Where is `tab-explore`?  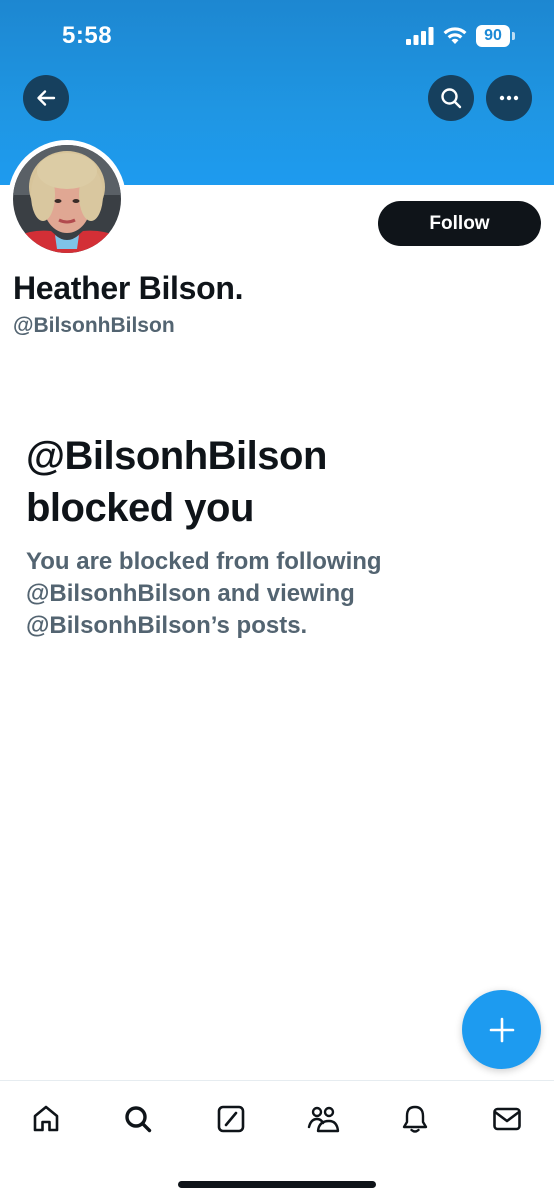 tab-explore is located at coordinates (138, 1119).